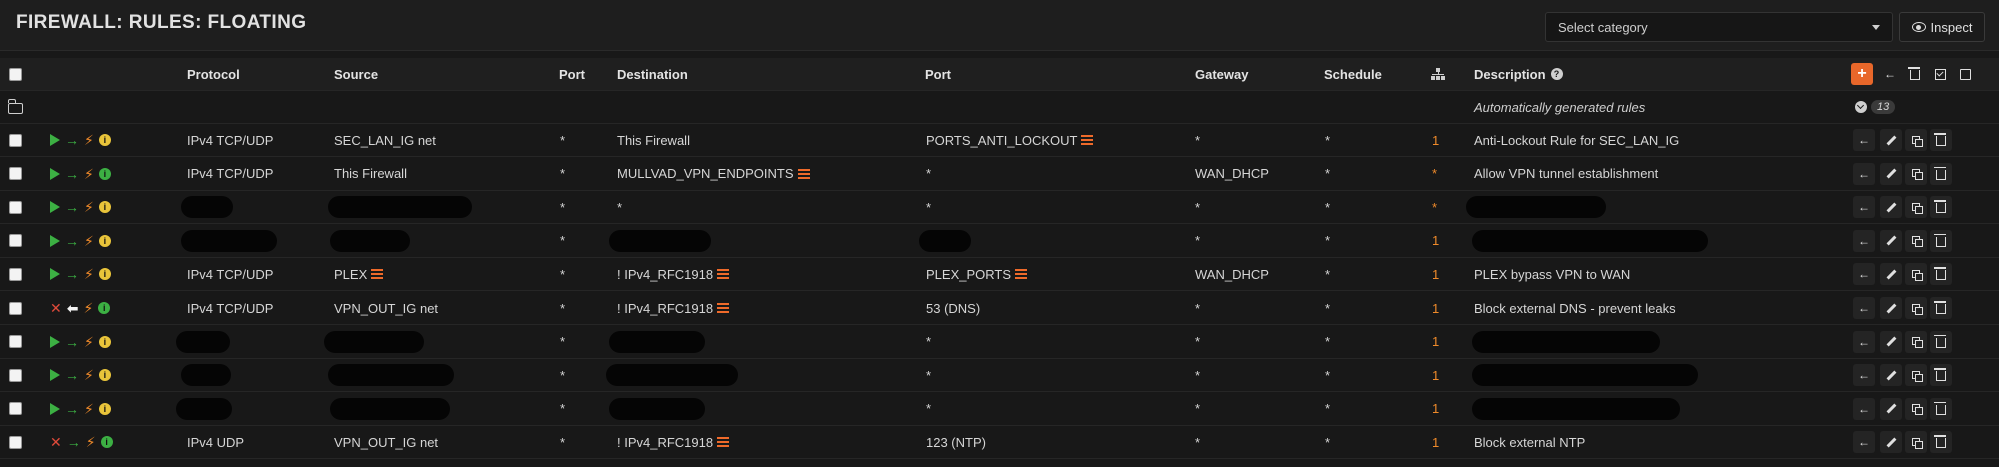 The height and width of the screenshot is (467, 1999). What do you see at coordinates (1940, 74) in the screenshot?
I see `enable-selected-button` at bounding box center [1940, 74].